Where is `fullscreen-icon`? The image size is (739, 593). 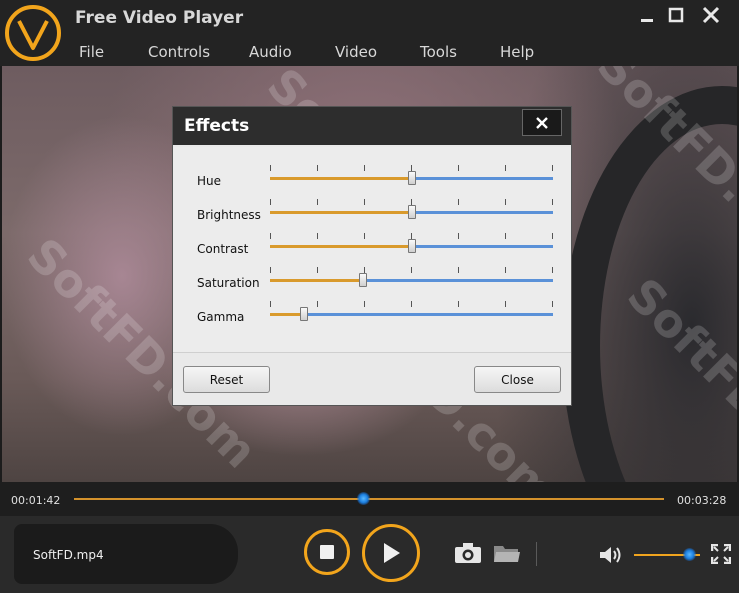
fullscreen-icon is located at coordinates (721, 554).